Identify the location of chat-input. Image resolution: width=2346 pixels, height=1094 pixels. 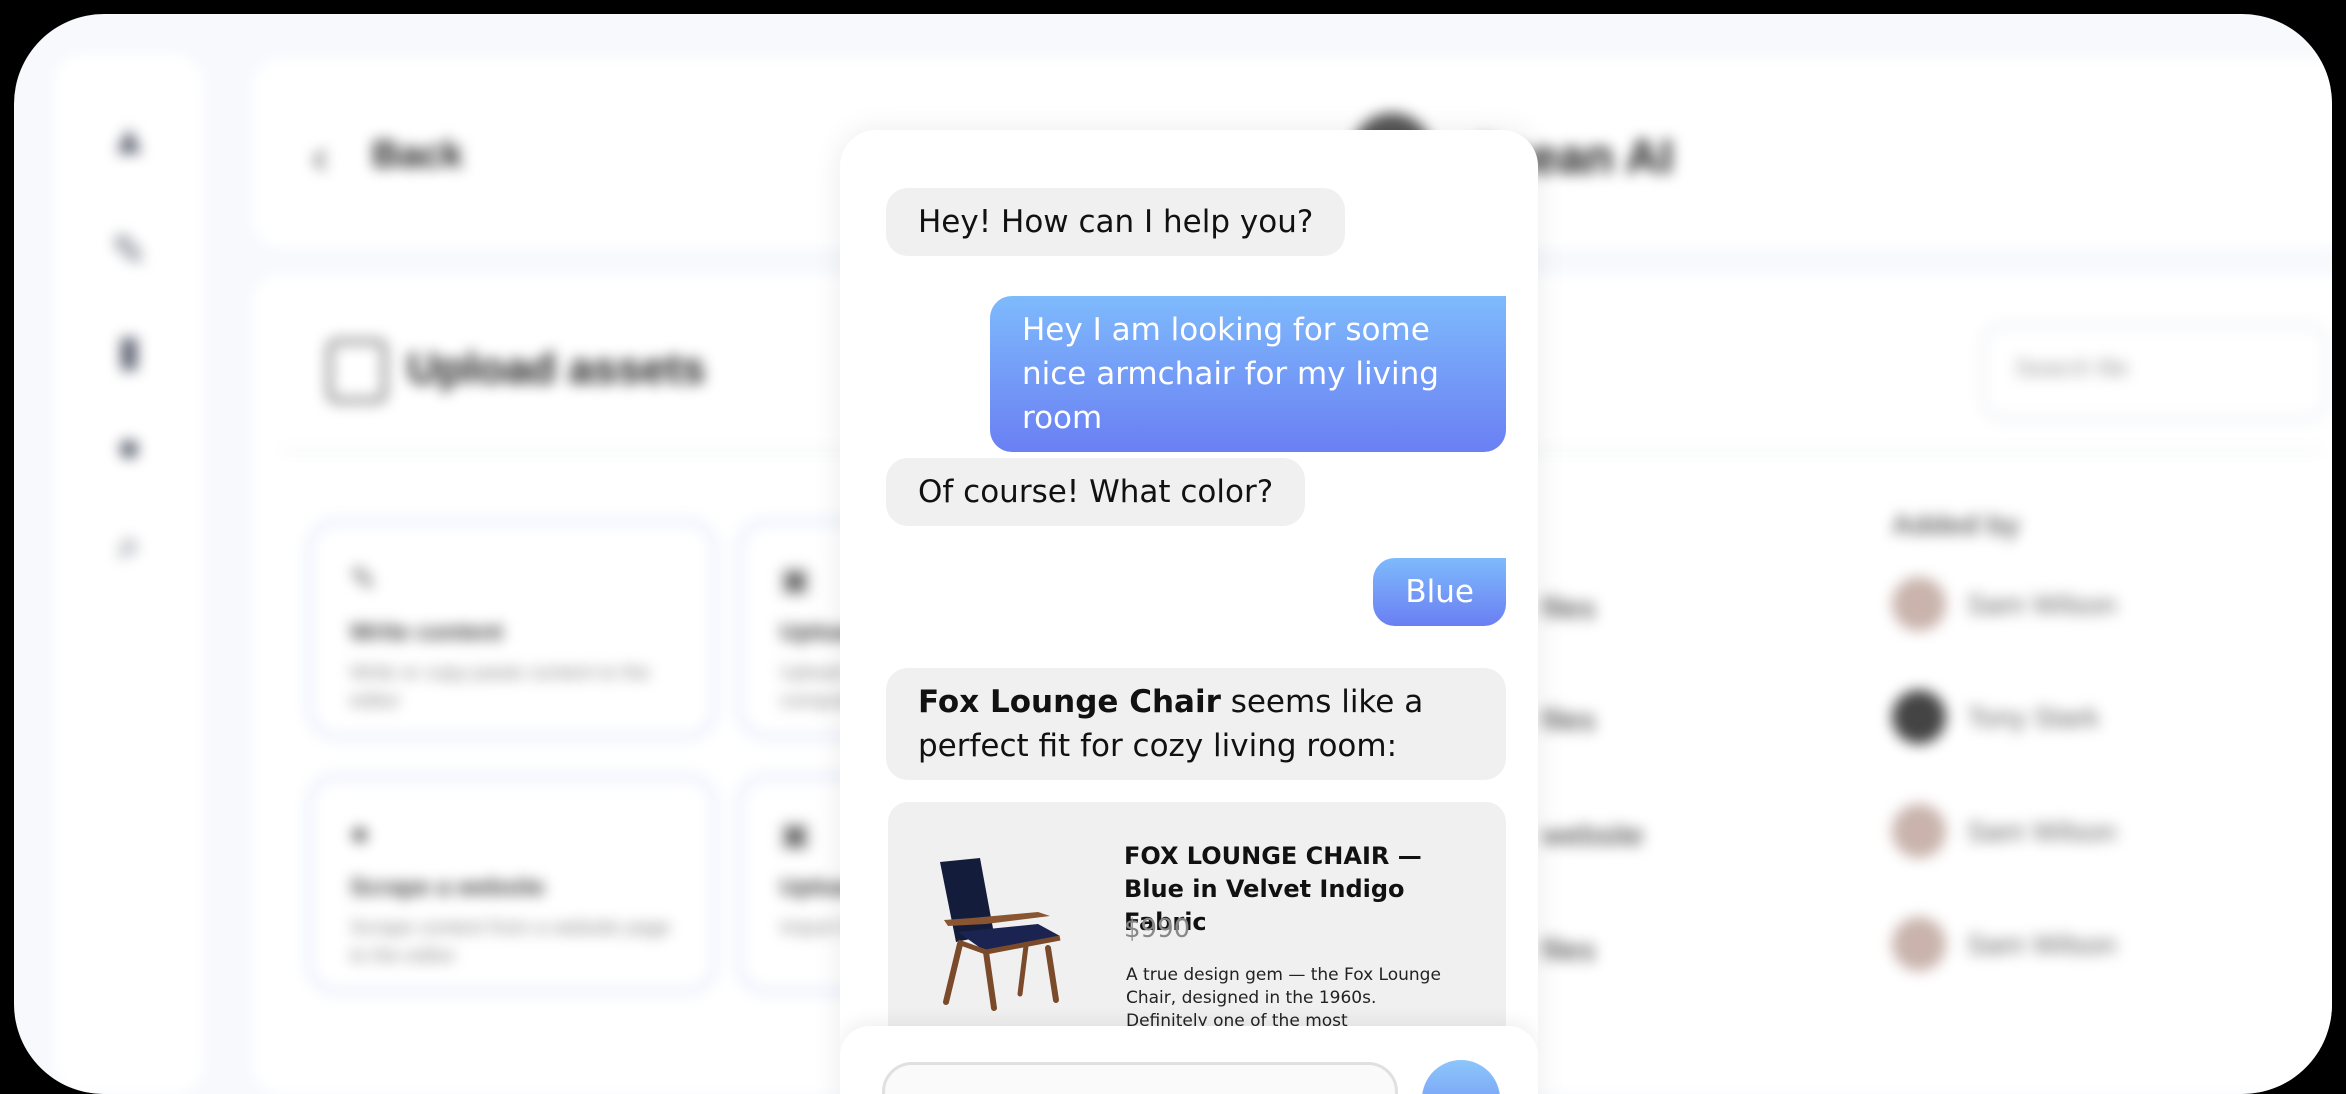
(1140, 1078).